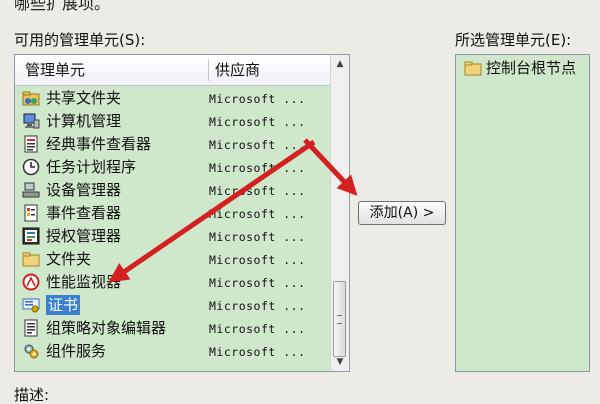 The height and width of the screenshot is (404, 600). I want to click on task-scheduler-icon, so click(31, 167).